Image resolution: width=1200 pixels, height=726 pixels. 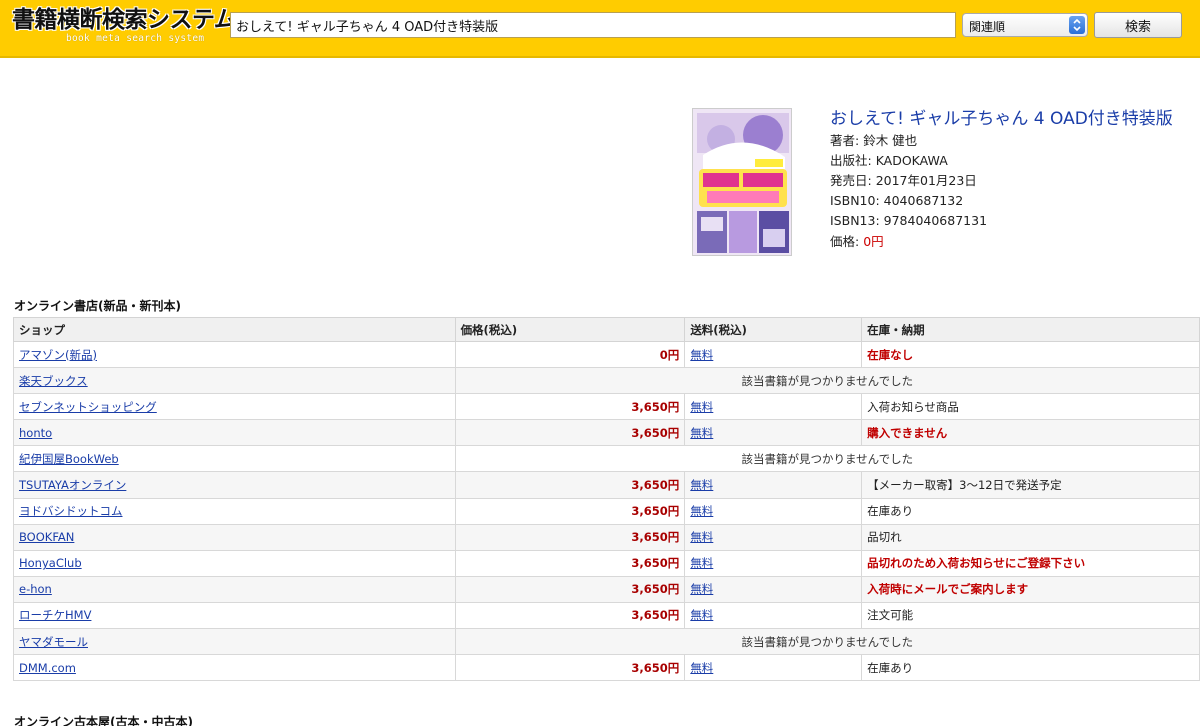 I want to click on shop-link: HonyaClub, so click(x=50, y=563).